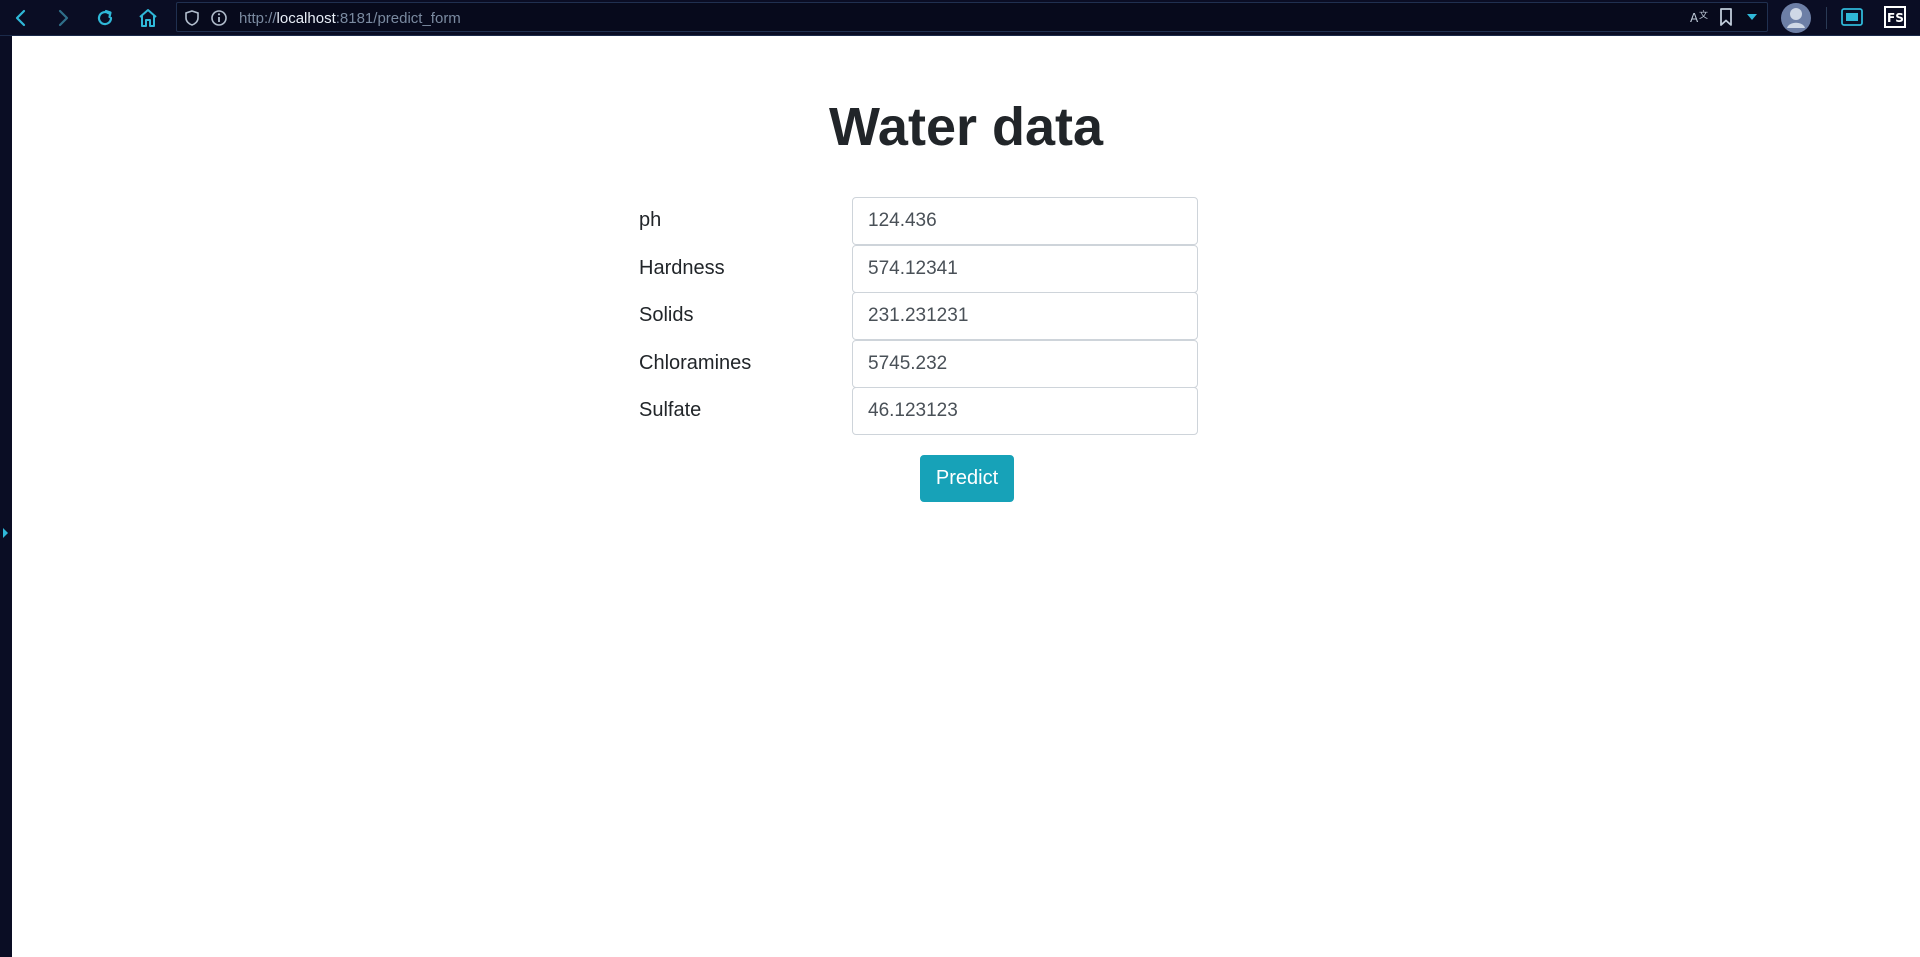  Describe the element at coordinates (682, 268) in the screenshot. I see `hardness-label: Hardness` at that location.